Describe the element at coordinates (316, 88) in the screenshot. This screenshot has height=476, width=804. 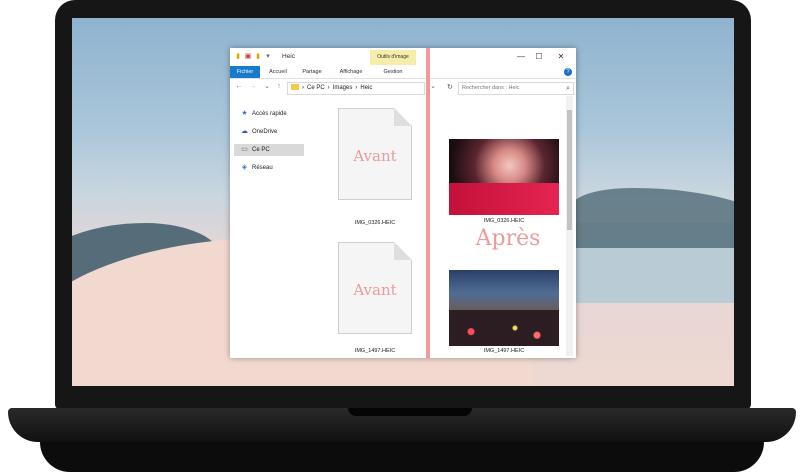
I see `breadcrumb-ce-pc: Ce PC` at that location.